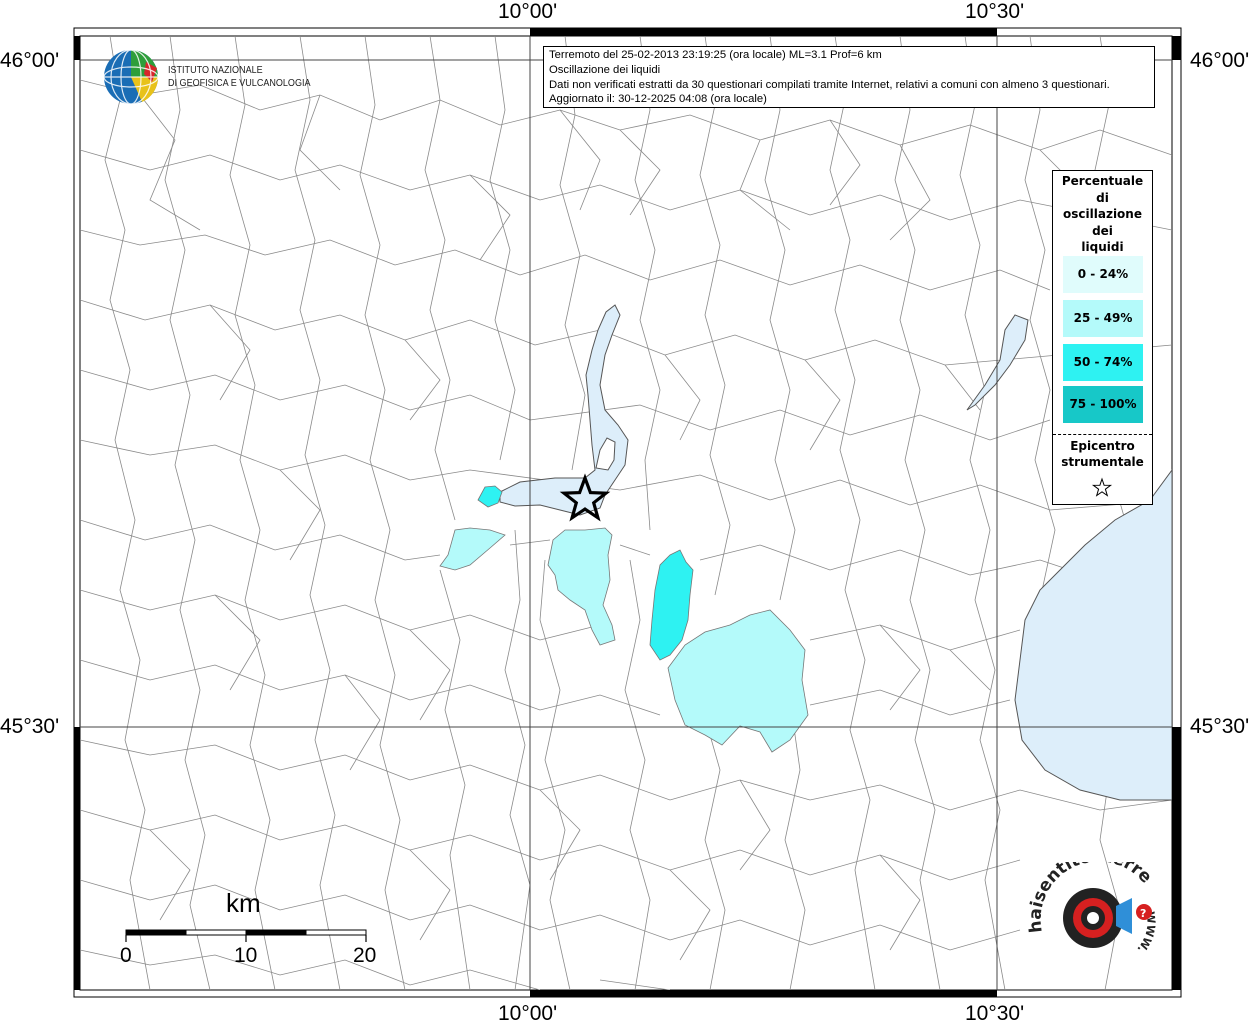  I want to click on legend-title-line: Percentuale, so click(1102, 181).